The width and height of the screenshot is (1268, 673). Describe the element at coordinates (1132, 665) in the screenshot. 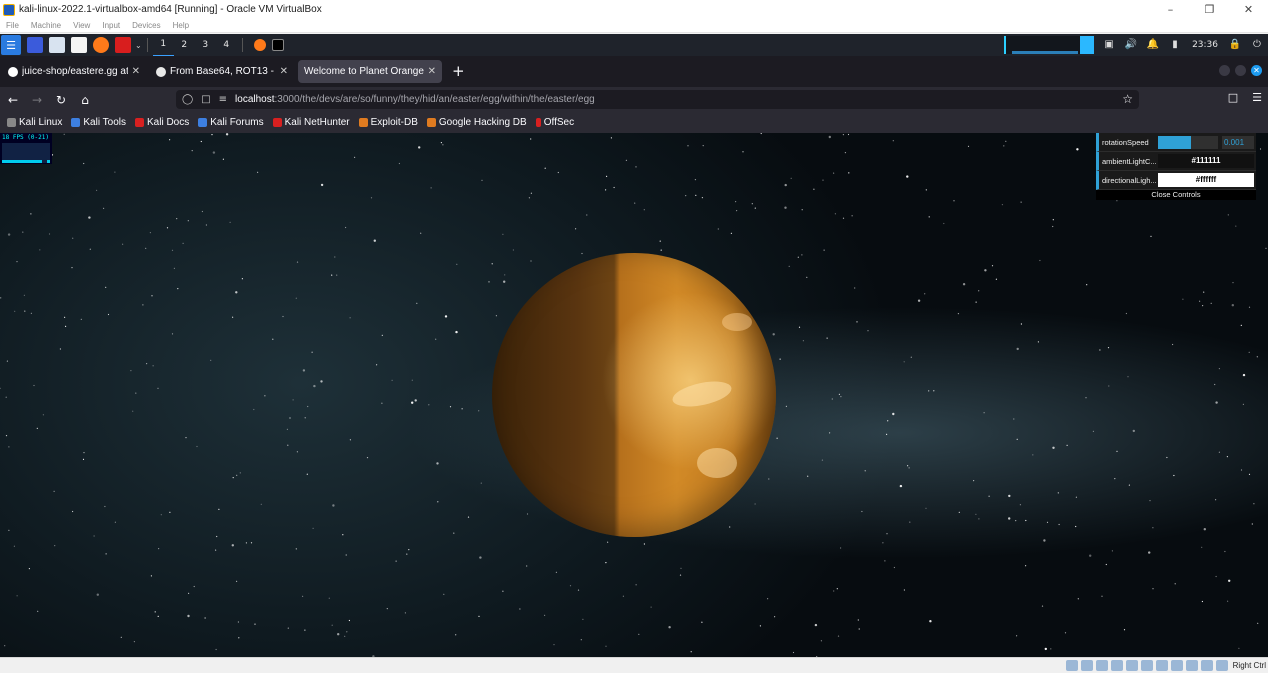

I see `usb-icon` at that location.